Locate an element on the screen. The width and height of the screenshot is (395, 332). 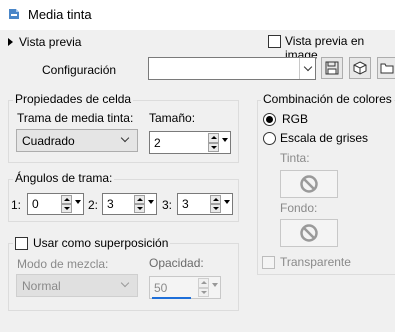
save-icon is located at coordinates (332, 68).